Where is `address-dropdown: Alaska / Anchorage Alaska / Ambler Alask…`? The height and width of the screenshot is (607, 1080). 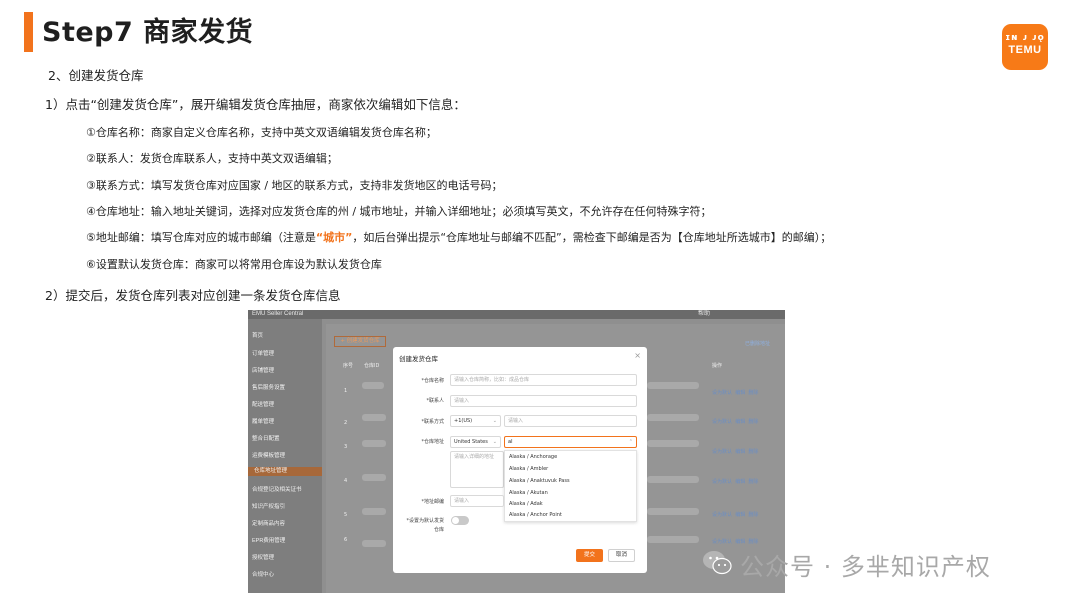
address-dropdown: Alaska / Anchorage Alaska / Ambler Alask… is located at coordinates (570, 486).